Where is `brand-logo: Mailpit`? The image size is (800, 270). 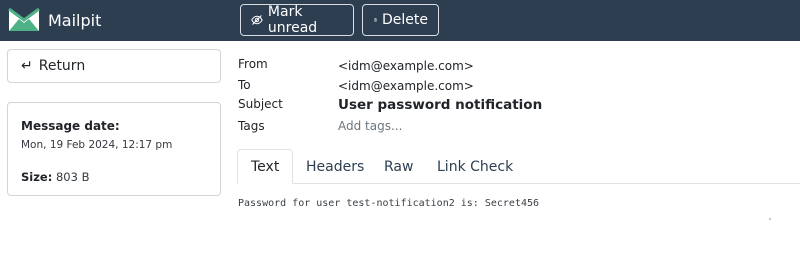 brand-logo: Mailpit is located at coordinates (53, 20).